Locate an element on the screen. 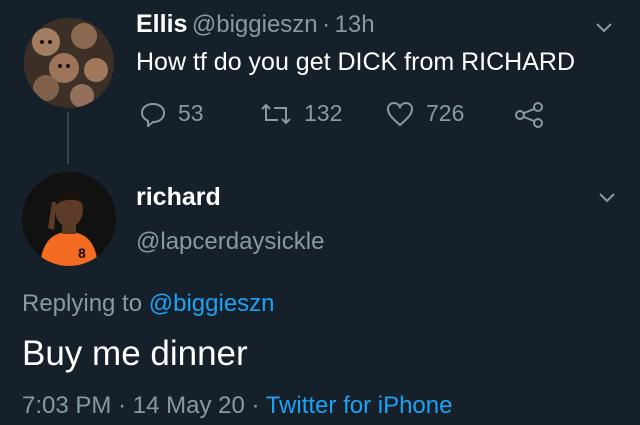 Image resolution: width=640 pixels, height=425 pixels. replying-to-line: Replying to @biggieszn is located at coordinates (148, 304).